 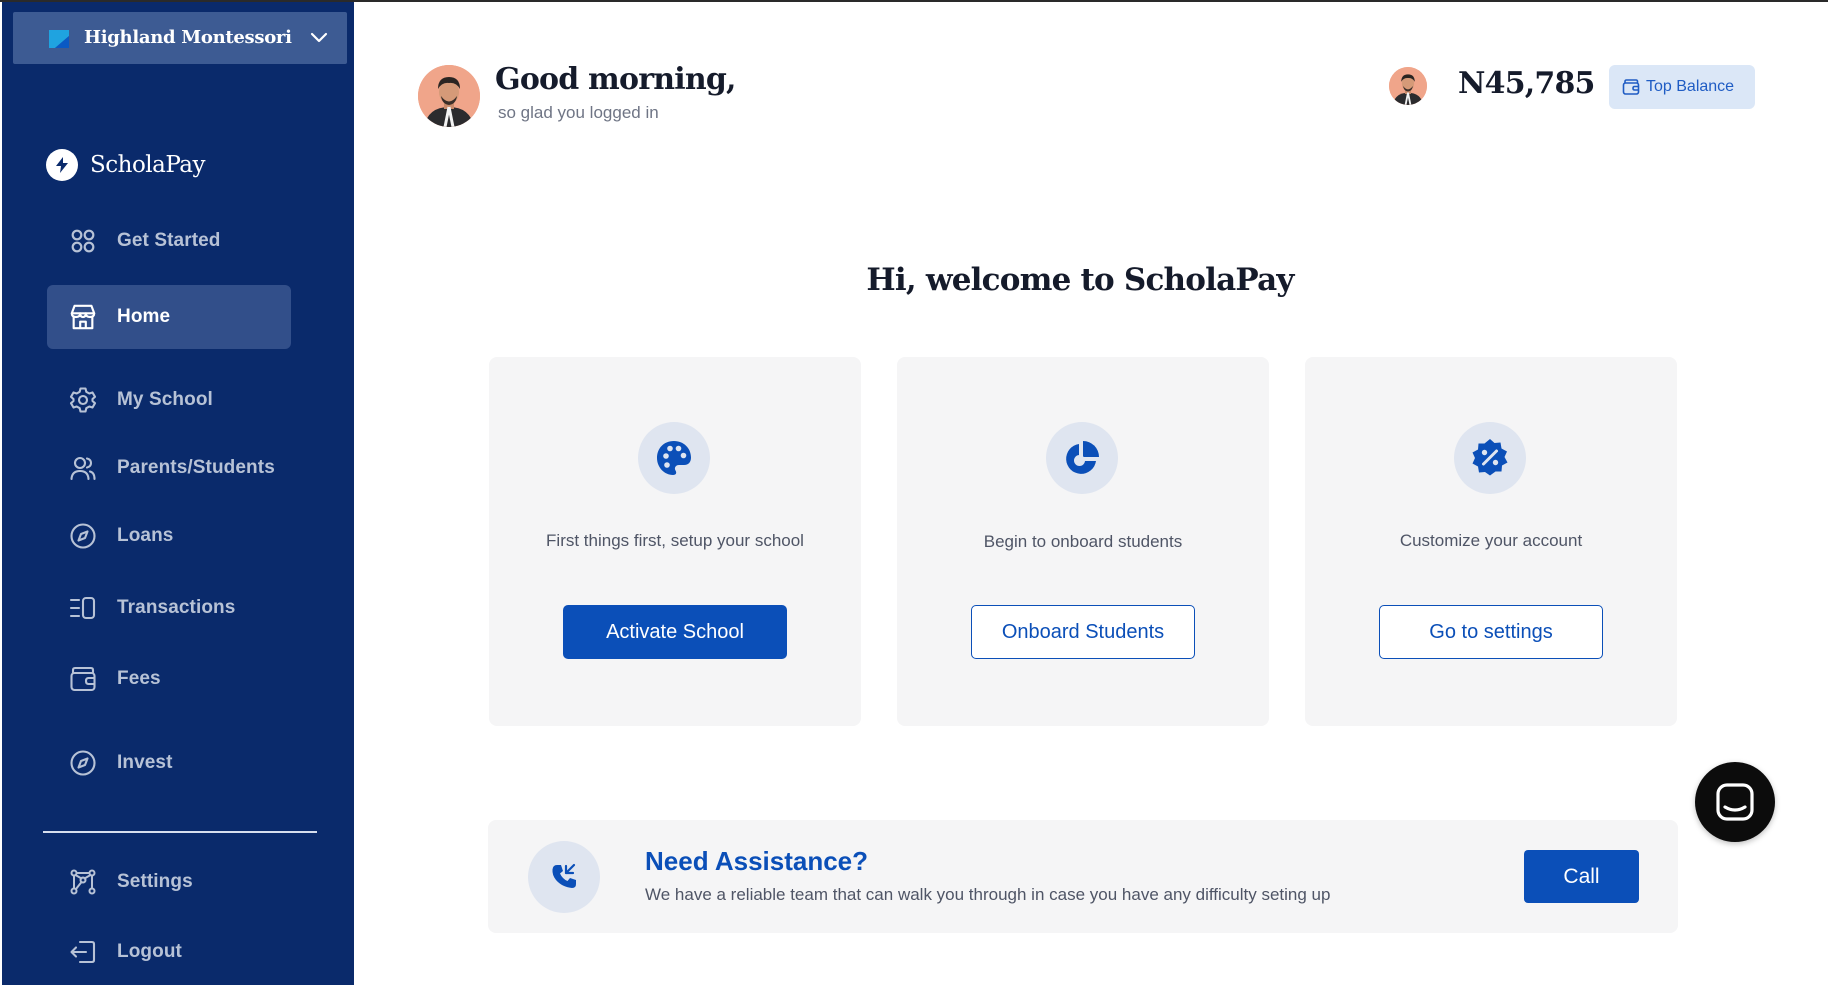 I want to click on chevron-down-icon, so click(x=319, y=38).